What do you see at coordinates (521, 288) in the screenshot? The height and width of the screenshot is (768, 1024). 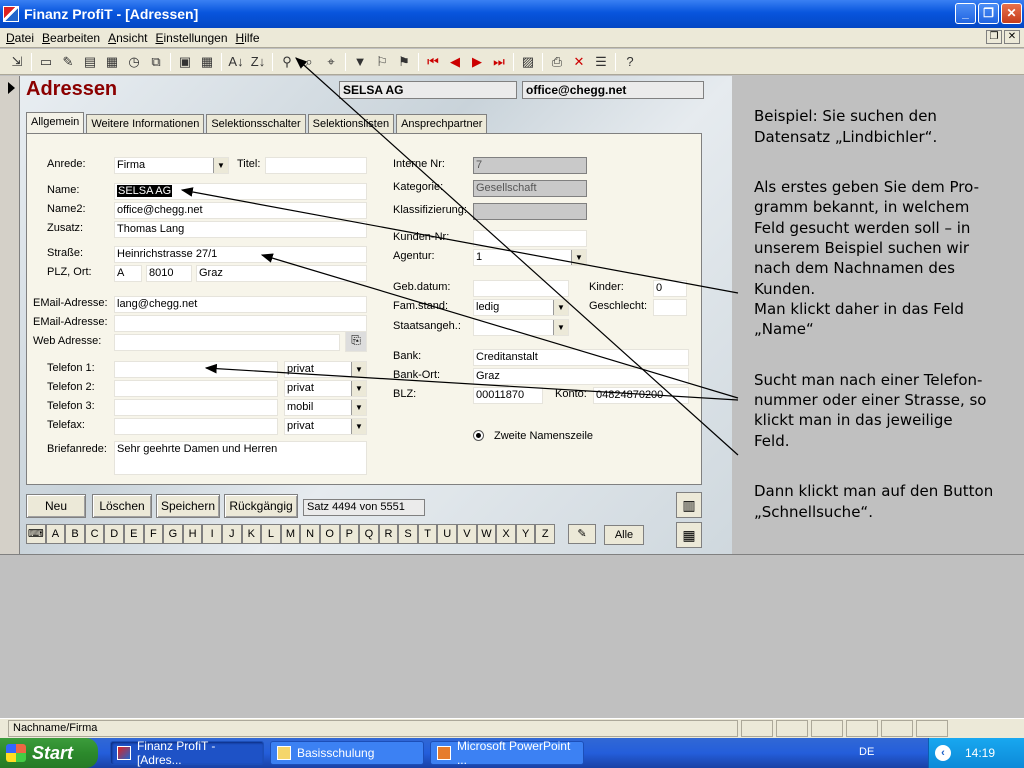 I see `geb-datum-field` at bounding box center [521, 288].